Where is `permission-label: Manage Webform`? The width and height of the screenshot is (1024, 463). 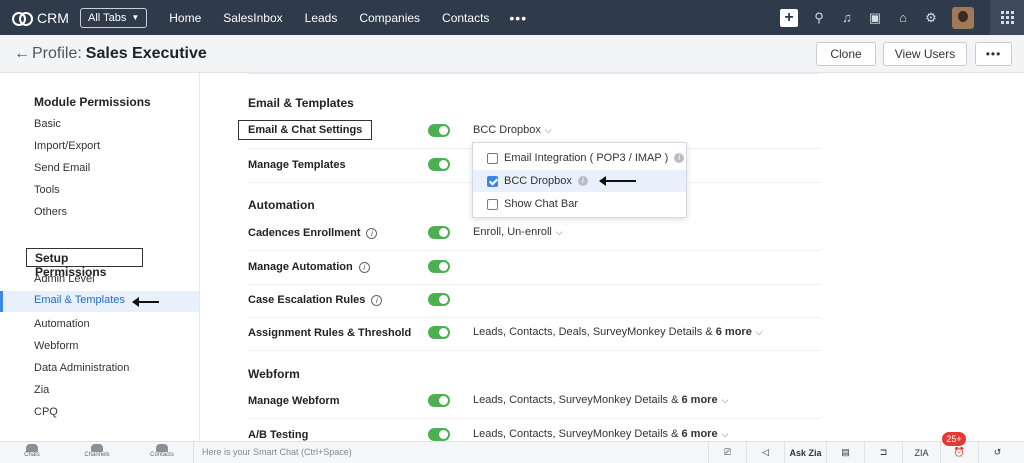
permission-label: Manage Webform is located at coordinates (294, 401).